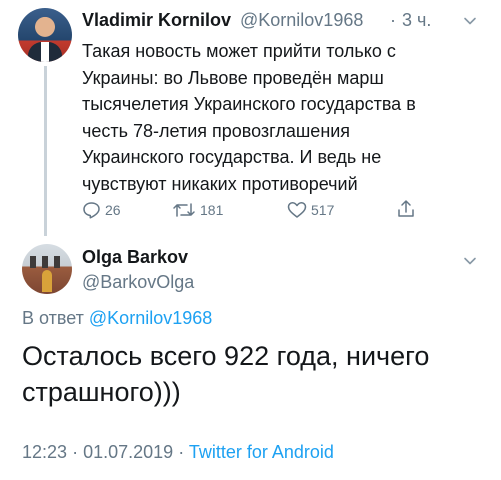  I want to click on tweet2-text-line: Осталось всего 922 года, ничего, so click(226, 356).